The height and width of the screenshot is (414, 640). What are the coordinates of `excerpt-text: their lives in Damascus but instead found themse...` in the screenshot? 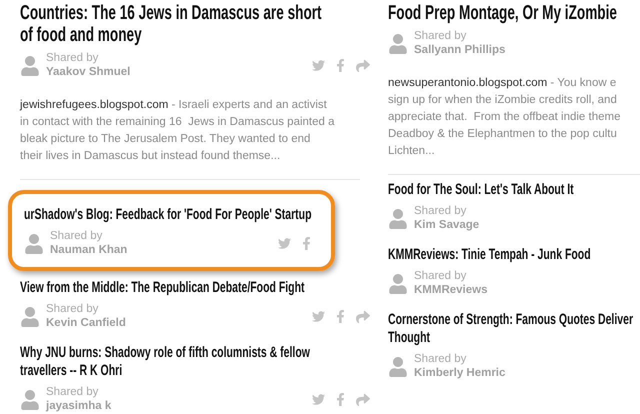 It's located at (151, 156).